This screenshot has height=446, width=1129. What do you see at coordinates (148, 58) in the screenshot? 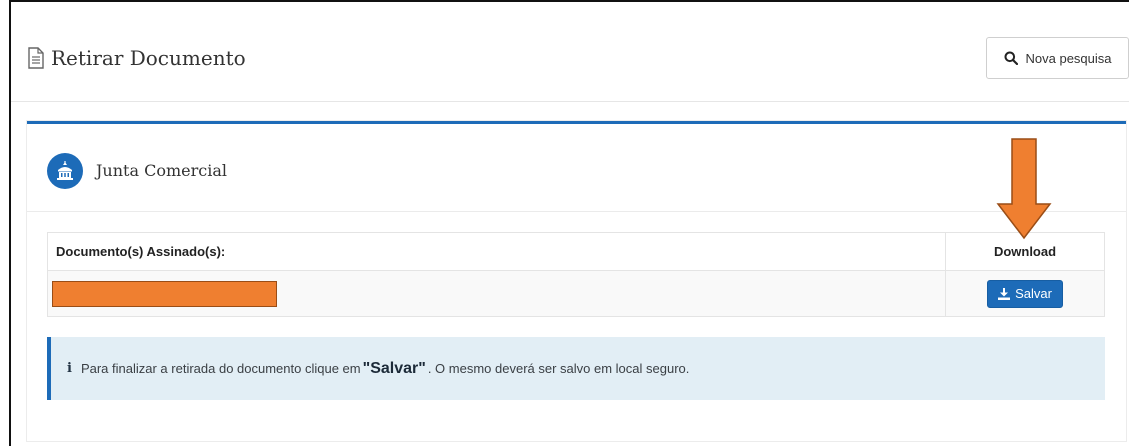
I see `page-title-text: Retirar Documento` at bounding box center [148, 58].